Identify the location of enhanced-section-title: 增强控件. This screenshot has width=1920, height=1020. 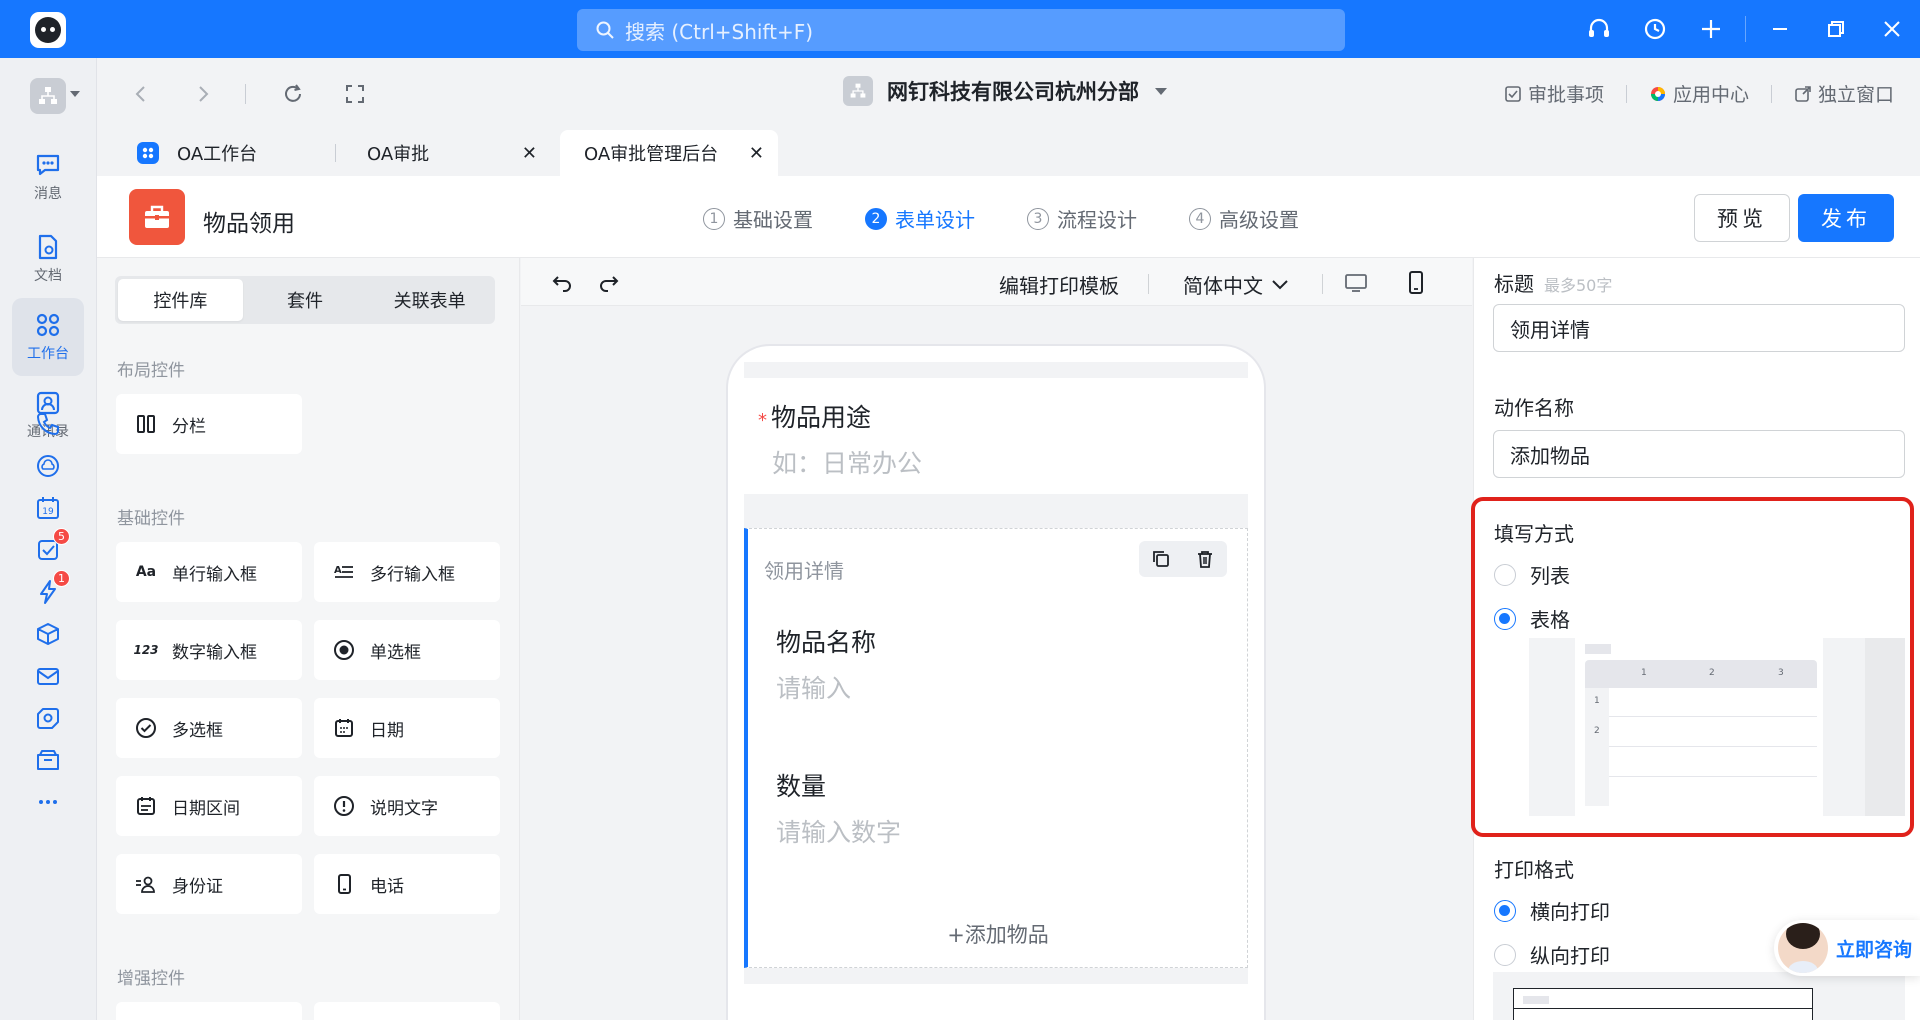
(151, 979).